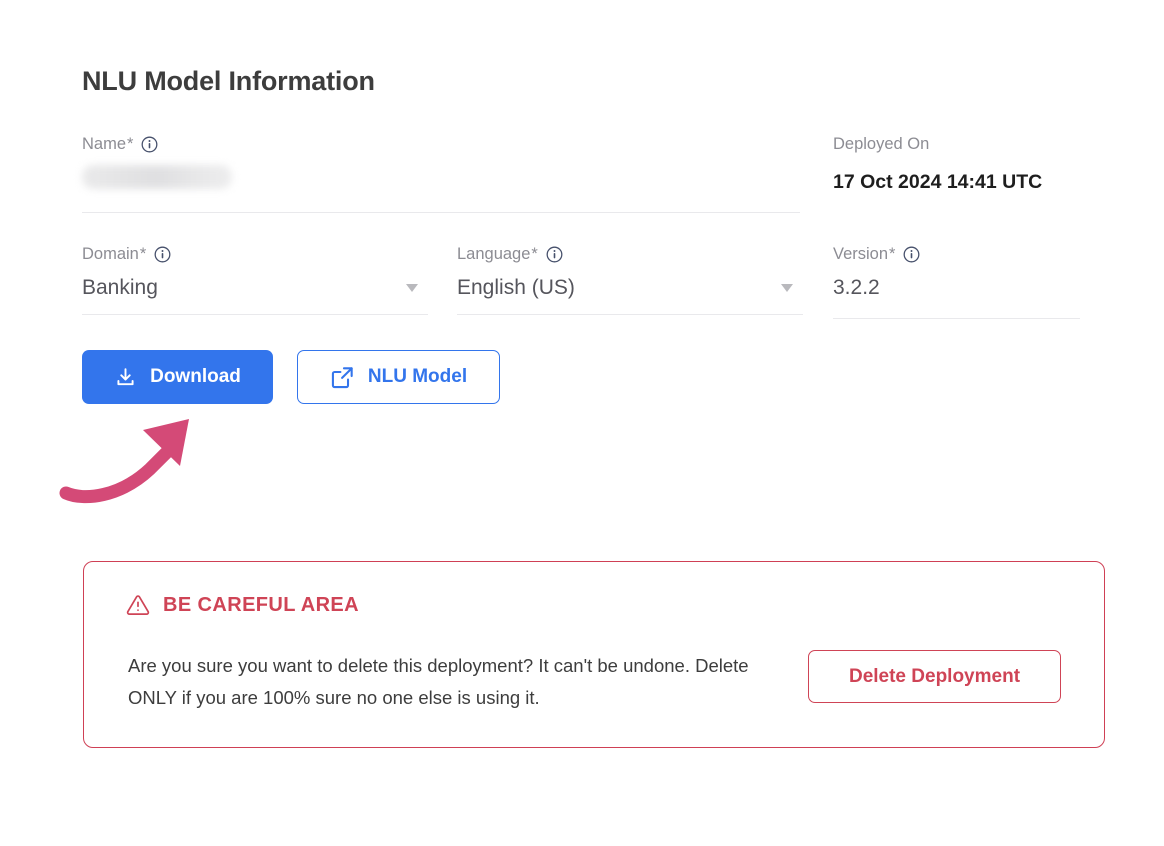 The image size is (1164, 846). Describe the element at coordinates (937, 163) in the screenshot. I see `field-deployed-on: Deployed On 17 Oct 2024 14:41 UTC` at that location.